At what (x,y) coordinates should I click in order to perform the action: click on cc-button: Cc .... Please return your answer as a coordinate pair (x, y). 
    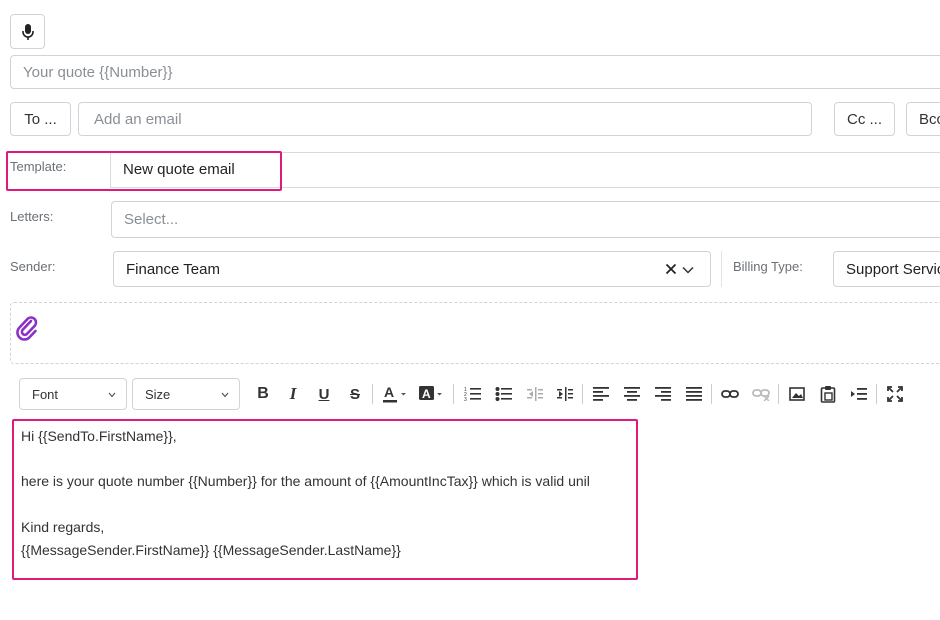
    Looking at the image, I should click on (864, 119).